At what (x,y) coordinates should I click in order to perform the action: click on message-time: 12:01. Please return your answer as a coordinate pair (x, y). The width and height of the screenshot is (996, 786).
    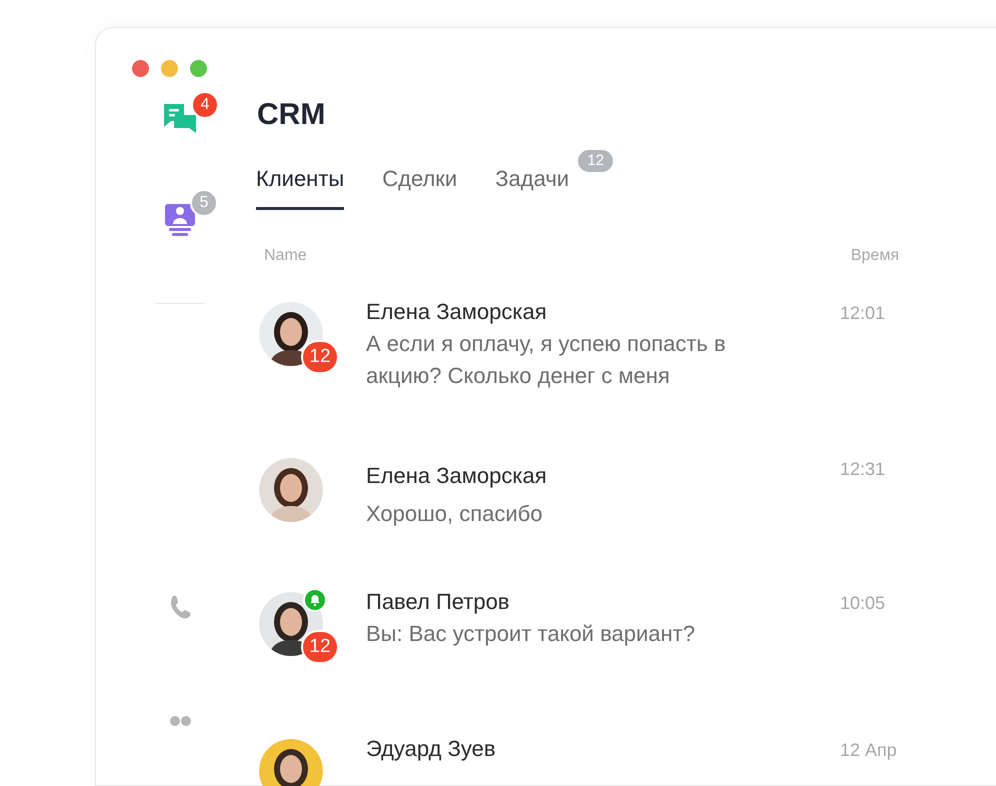
    Looking at the image, I should click on (863, 313).